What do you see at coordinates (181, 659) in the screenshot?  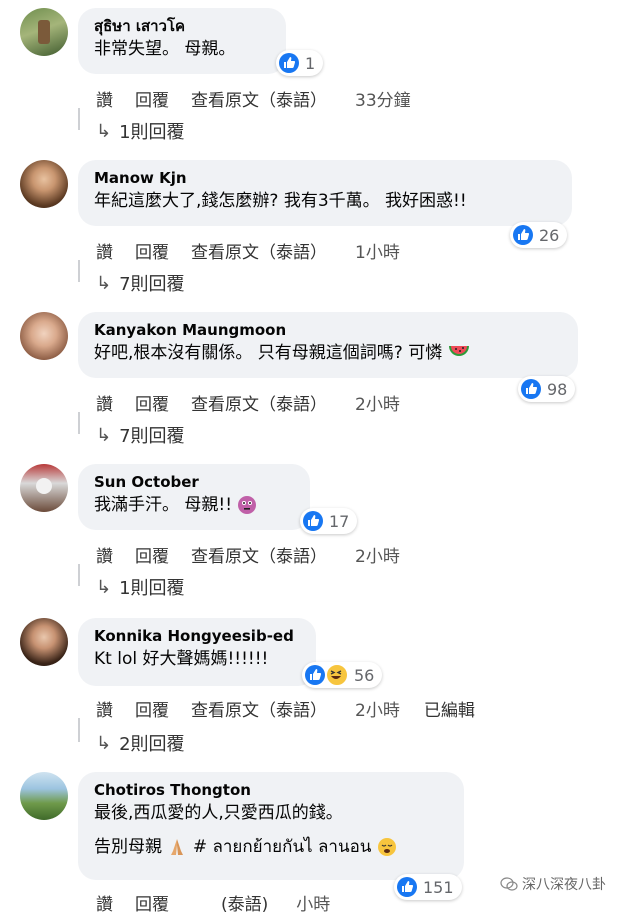 I see `comment-text: Kt lol 好大聲媽媽!!!!!!` at bounding box center [181, 659].